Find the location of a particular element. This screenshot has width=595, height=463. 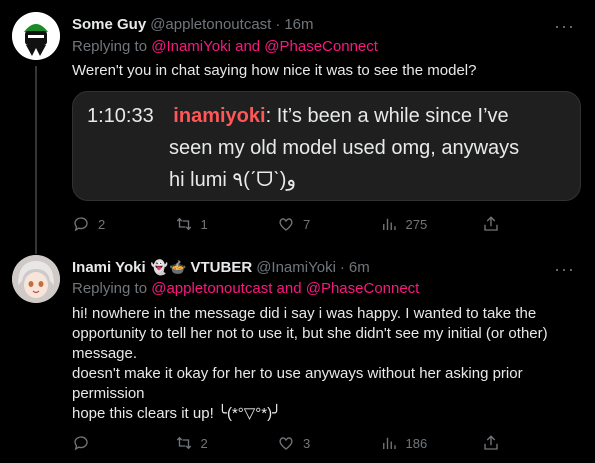

thread-line is located at coordinates (36, 160).